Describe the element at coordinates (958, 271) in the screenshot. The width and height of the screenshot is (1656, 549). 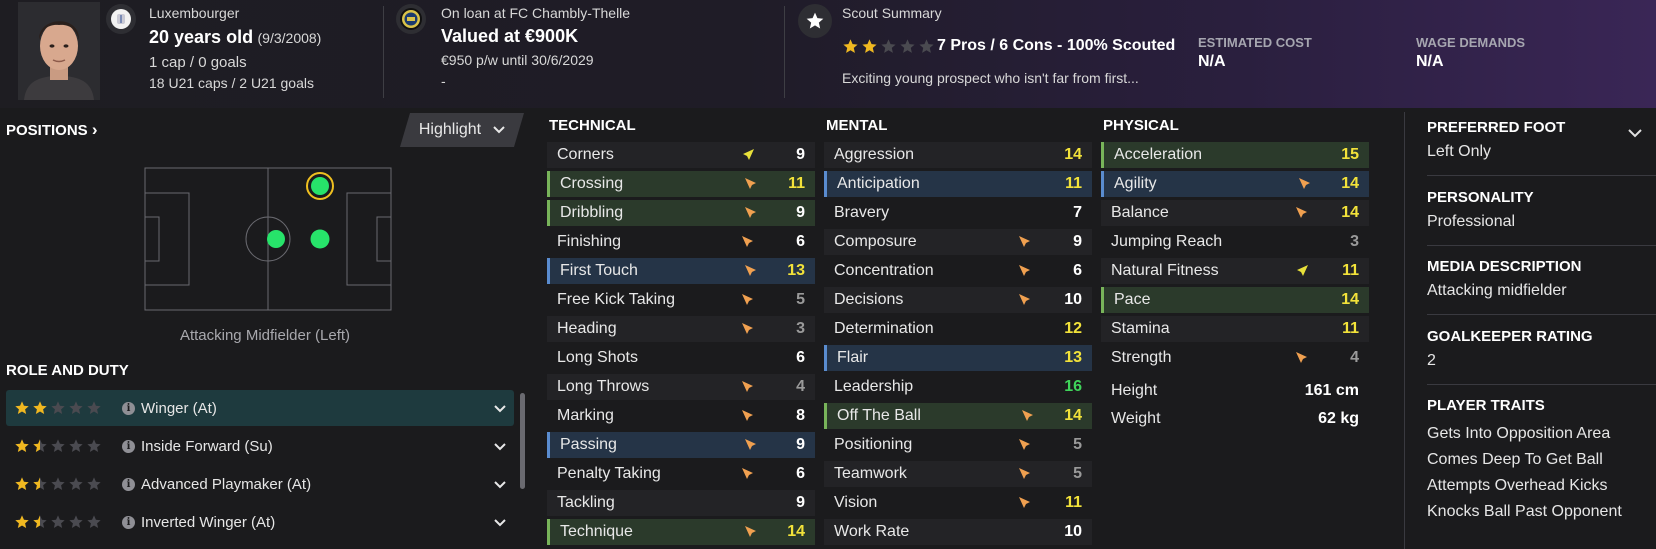
I see `attribute-row: Concentration 6` at that location.